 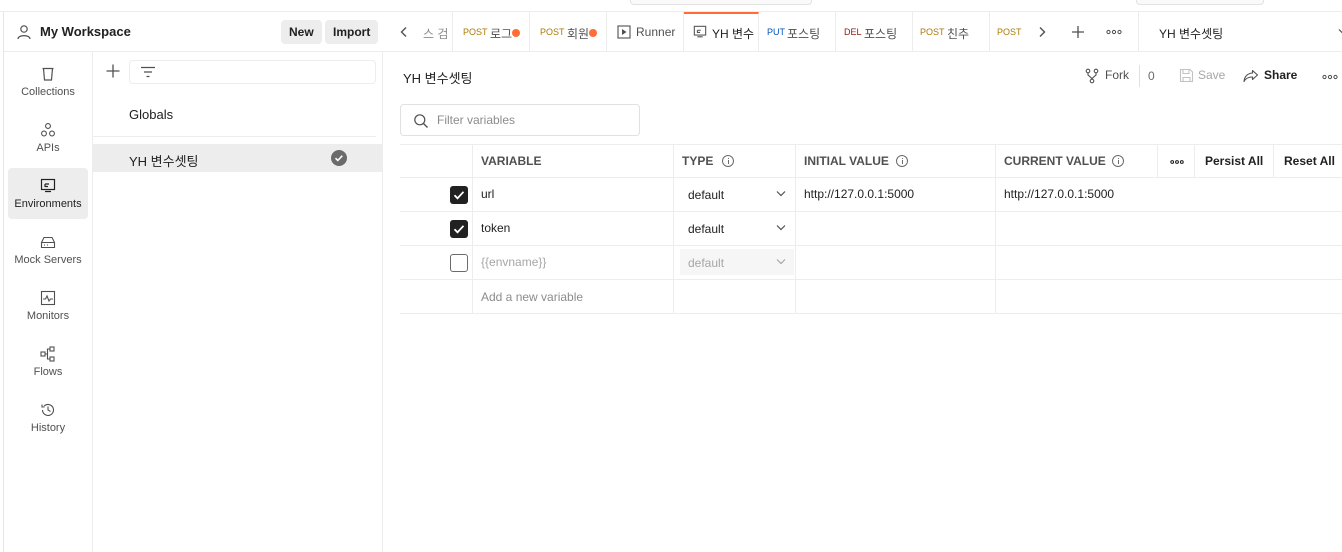 I want to click on header-cell-persist: Persist All, so click(x=1234, y=161).